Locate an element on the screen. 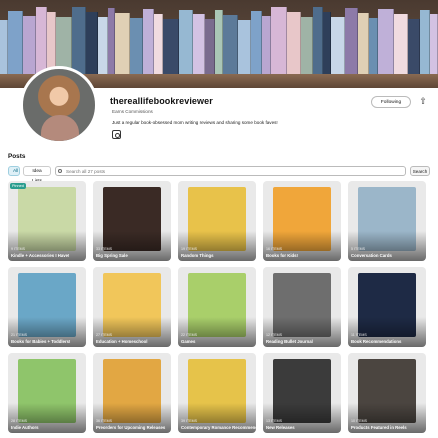 This screenshot has width=438, height=438. post-item-count: 21 ITEMS is located at coordinates (19, 335).